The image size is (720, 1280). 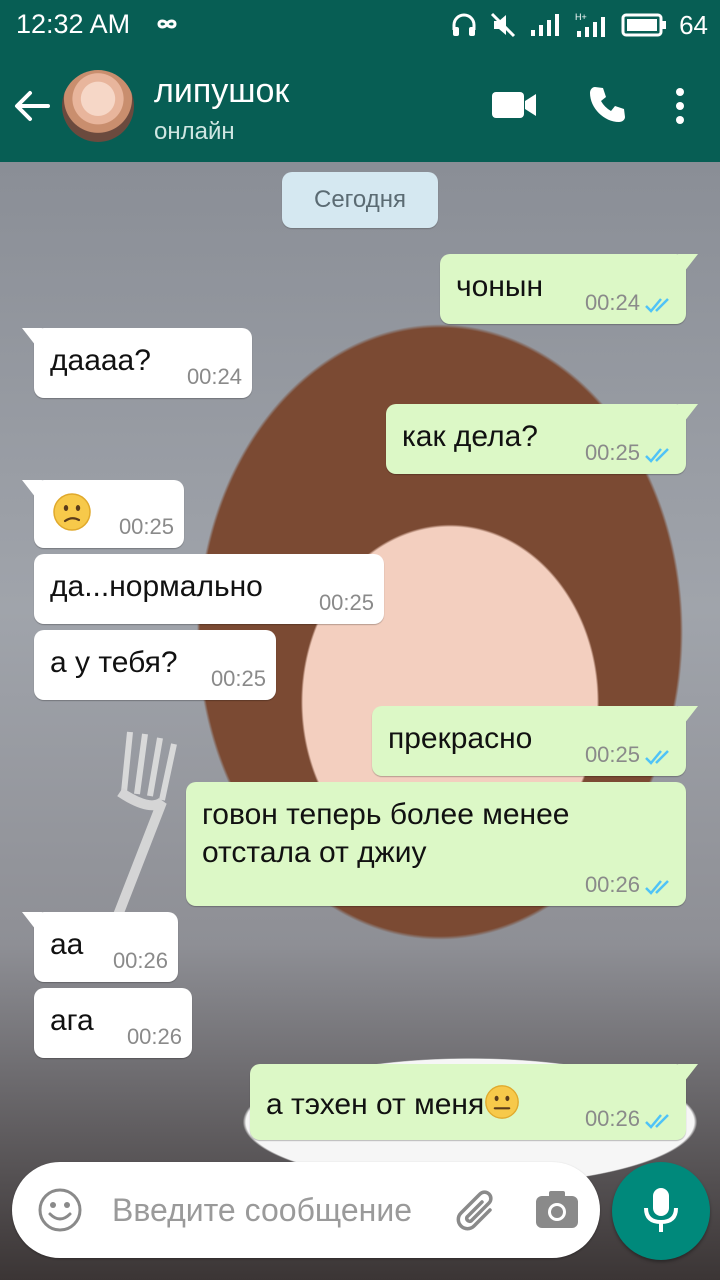 I want to click on message-text: говон теперь более менее отстала от джиу, so click(x=386, y=834).